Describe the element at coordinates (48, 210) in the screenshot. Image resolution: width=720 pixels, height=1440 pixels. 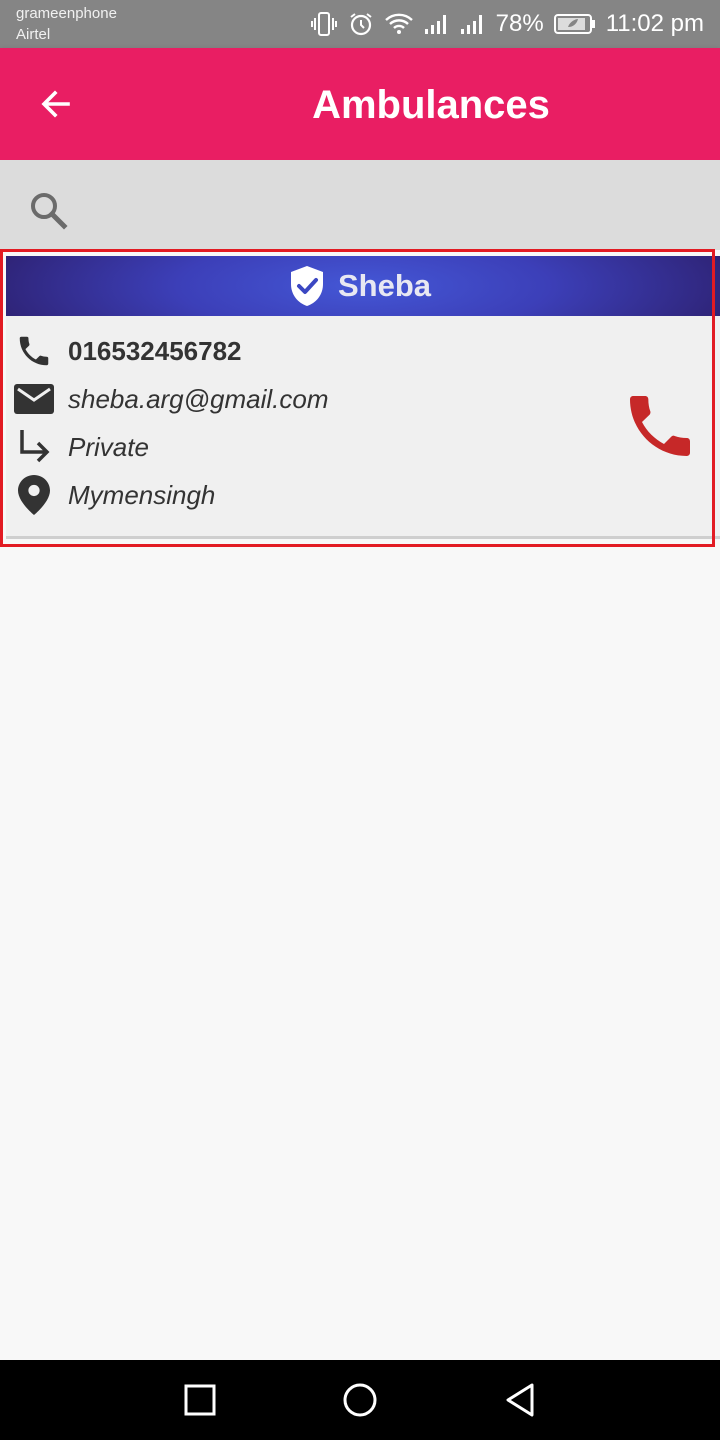
I see `search-icon` at that location.